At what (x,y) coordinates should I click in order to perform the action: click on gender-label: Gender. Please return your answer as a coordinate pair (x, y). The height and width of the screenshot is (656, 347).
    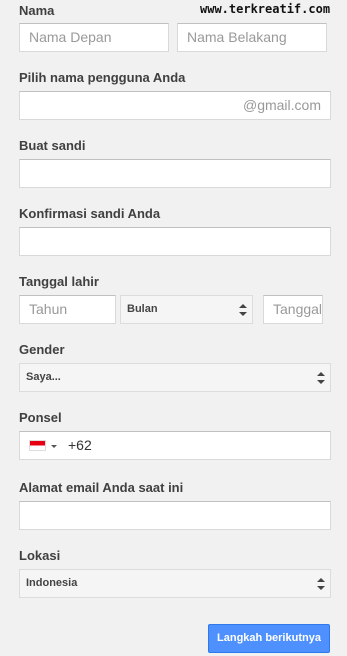
    Looking at the image, I should click on (42, 349).